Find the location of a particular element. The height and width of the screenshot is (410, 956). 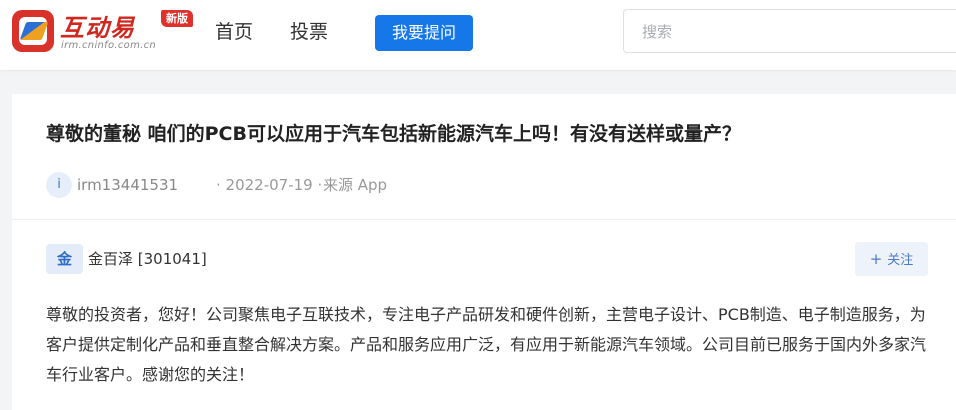

new-version-badge: 新版 is located at coordinates (177, 18).